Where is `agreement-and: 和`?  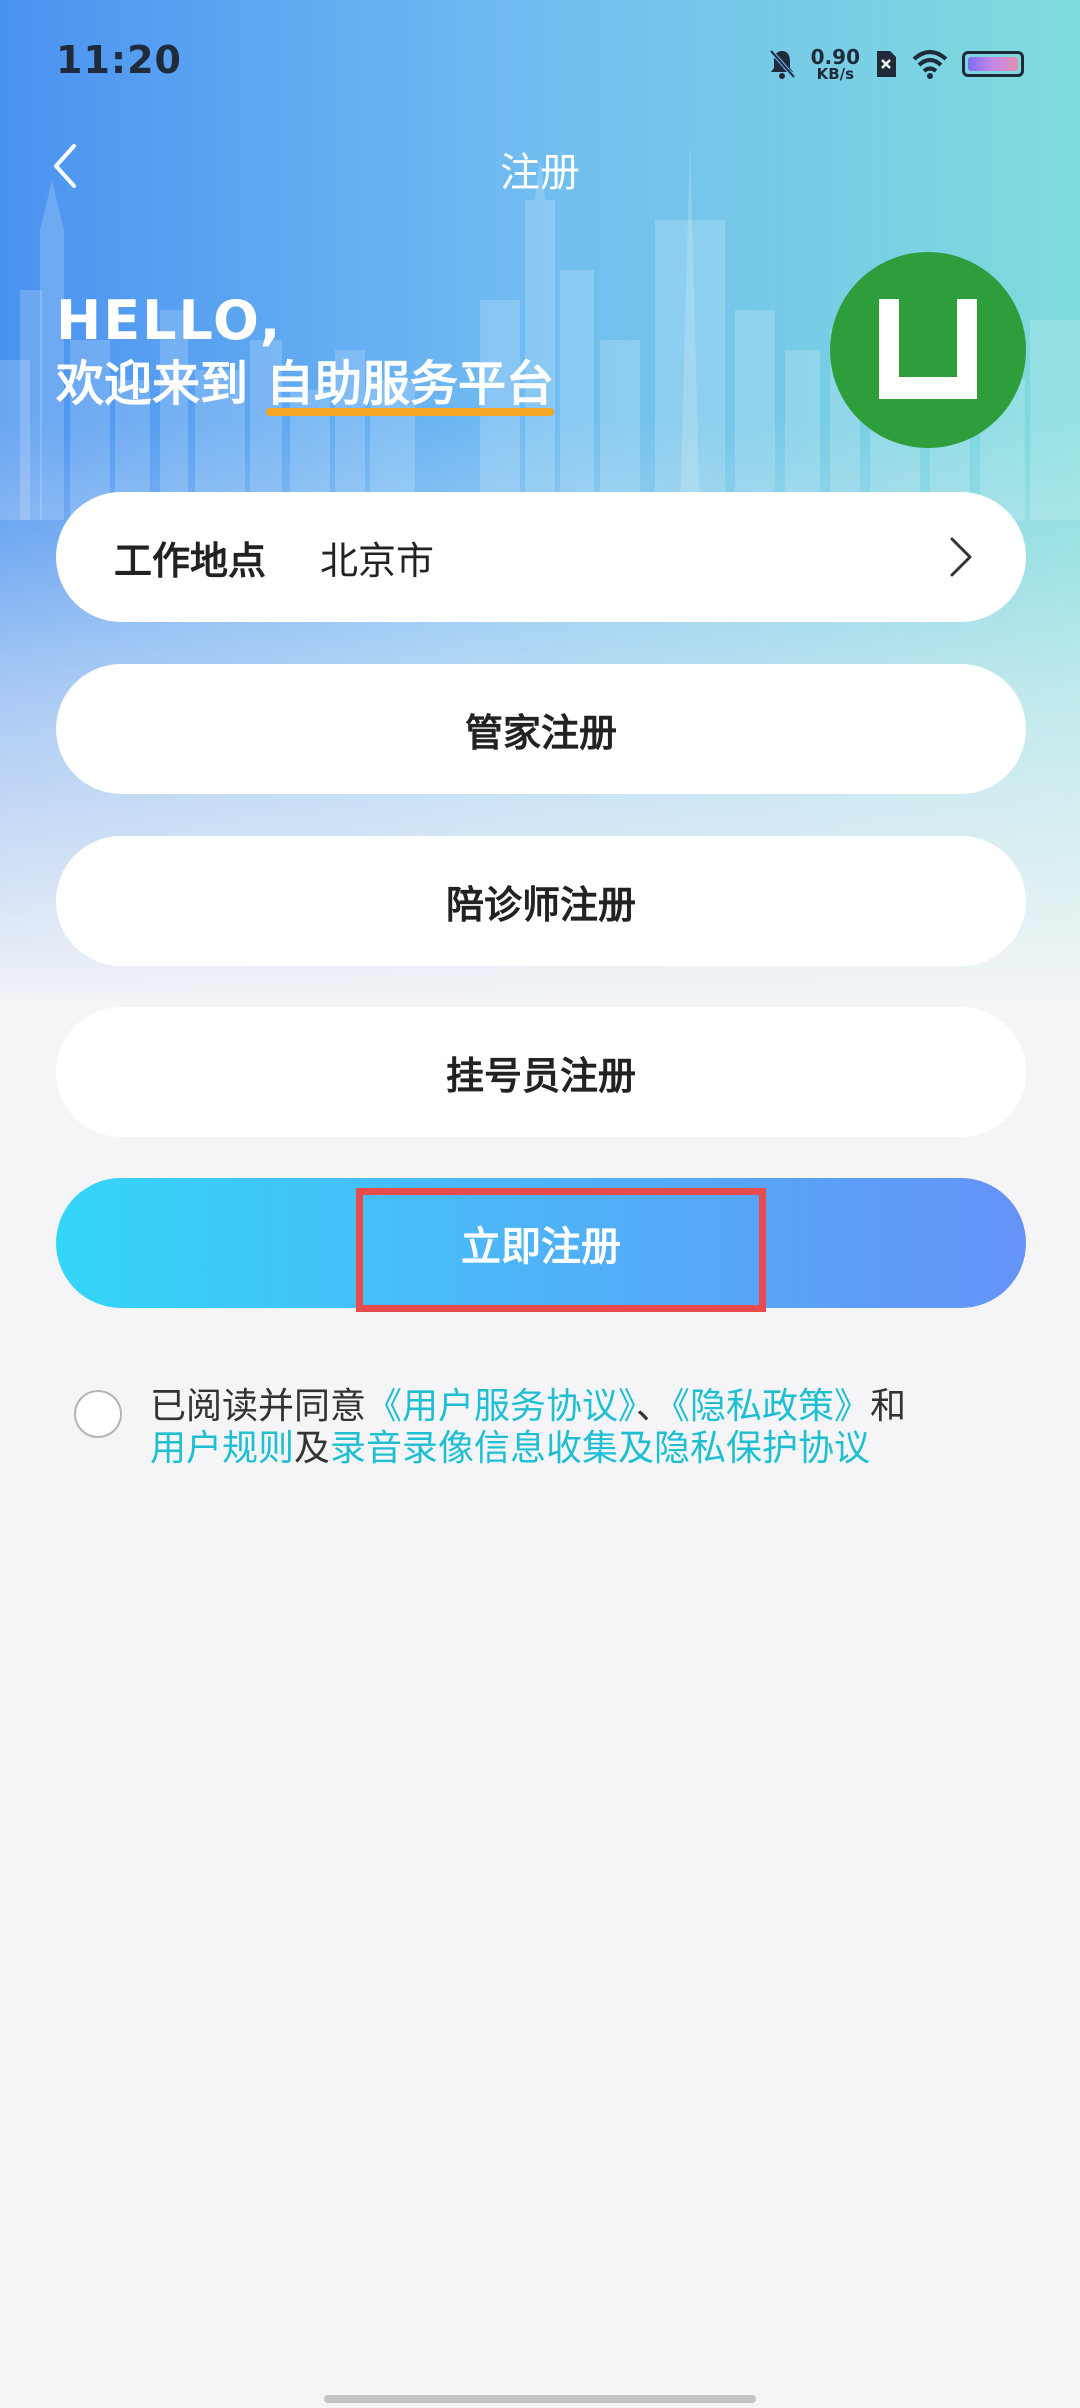
agreement-and: 和 is located at coordinates (888, 1406).